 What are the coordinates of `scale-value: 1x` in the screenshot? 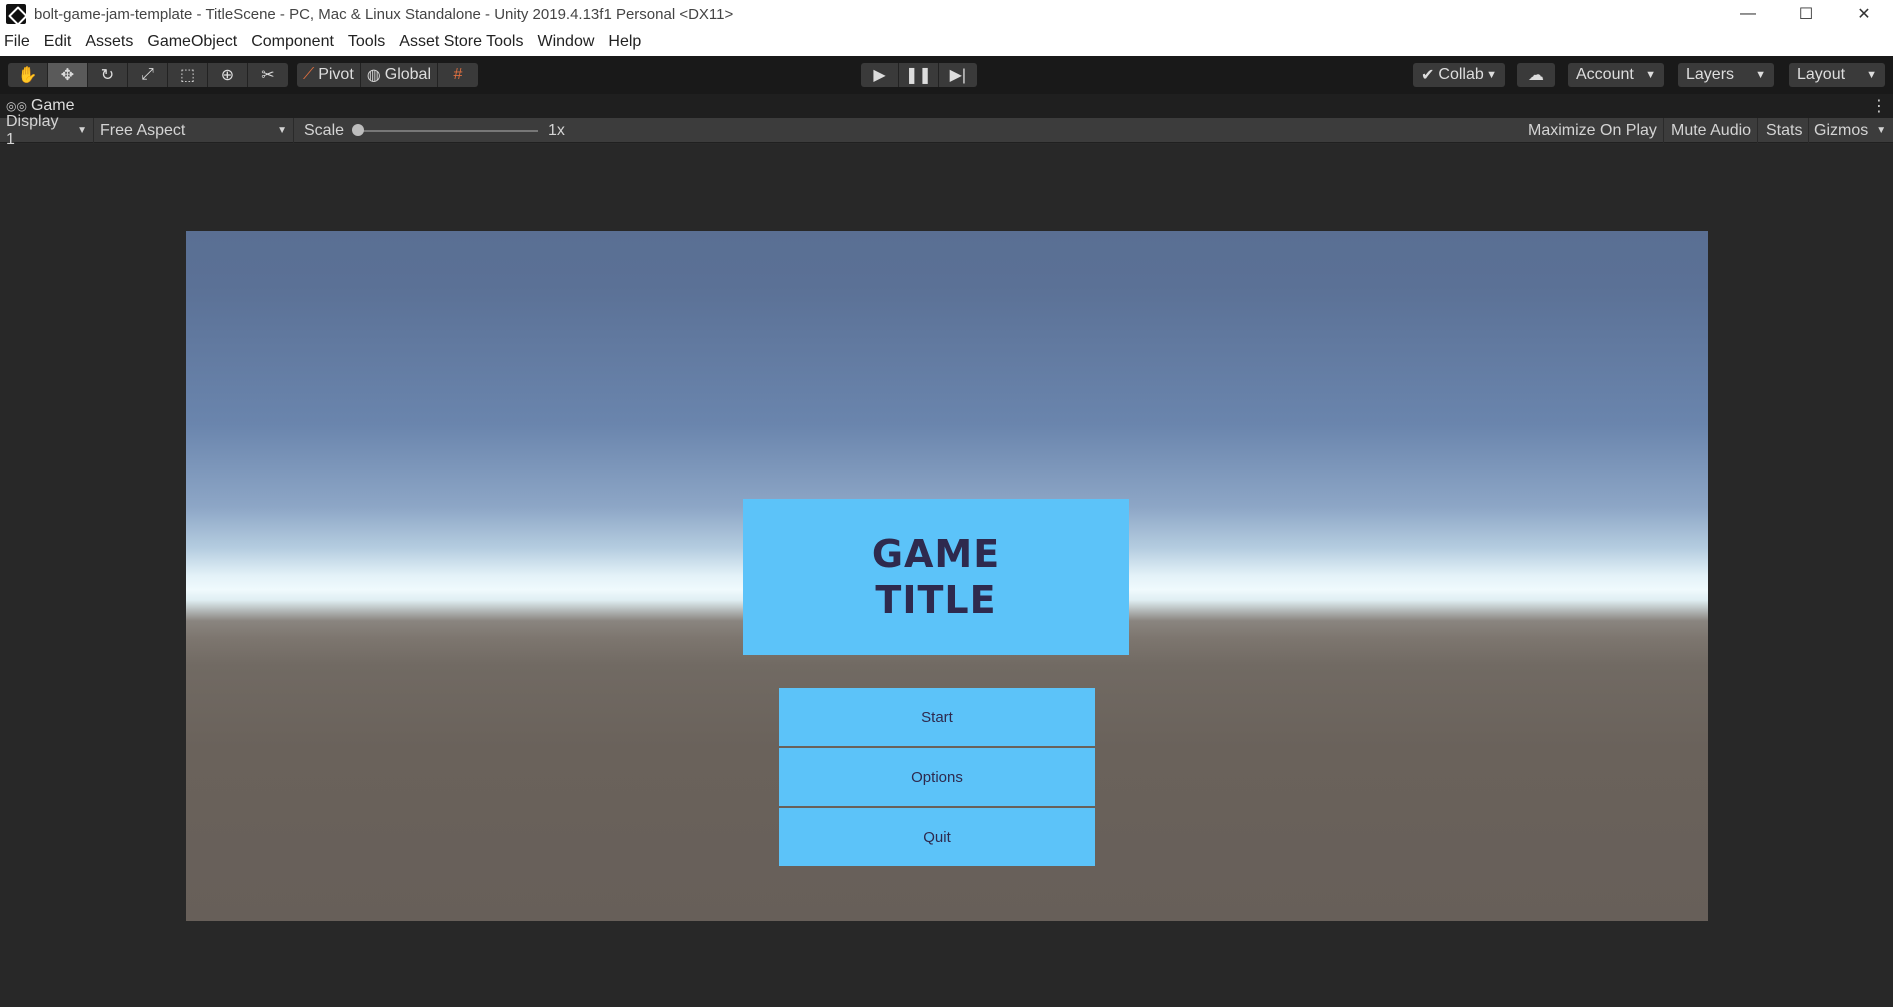 It's located at (556, 130).